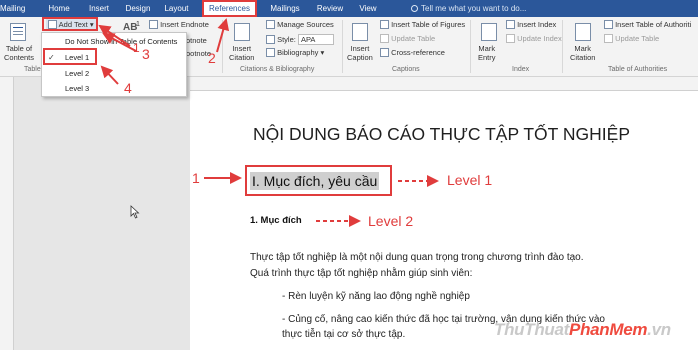  Describe the element at coordinates (414, 8) in the screenshot. I see `lightbulb-icon` at that location.